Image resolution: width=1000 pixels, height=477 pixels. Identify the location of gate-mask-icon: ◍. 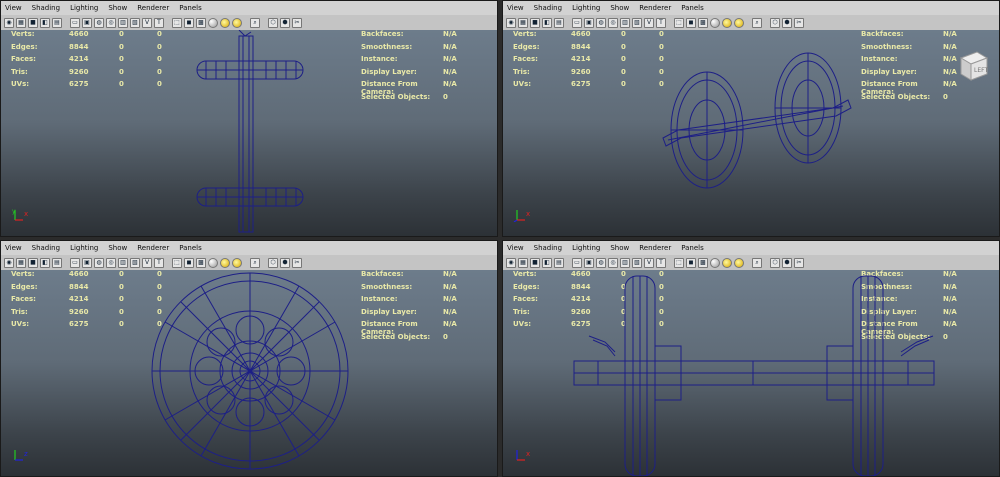
(99, 22).